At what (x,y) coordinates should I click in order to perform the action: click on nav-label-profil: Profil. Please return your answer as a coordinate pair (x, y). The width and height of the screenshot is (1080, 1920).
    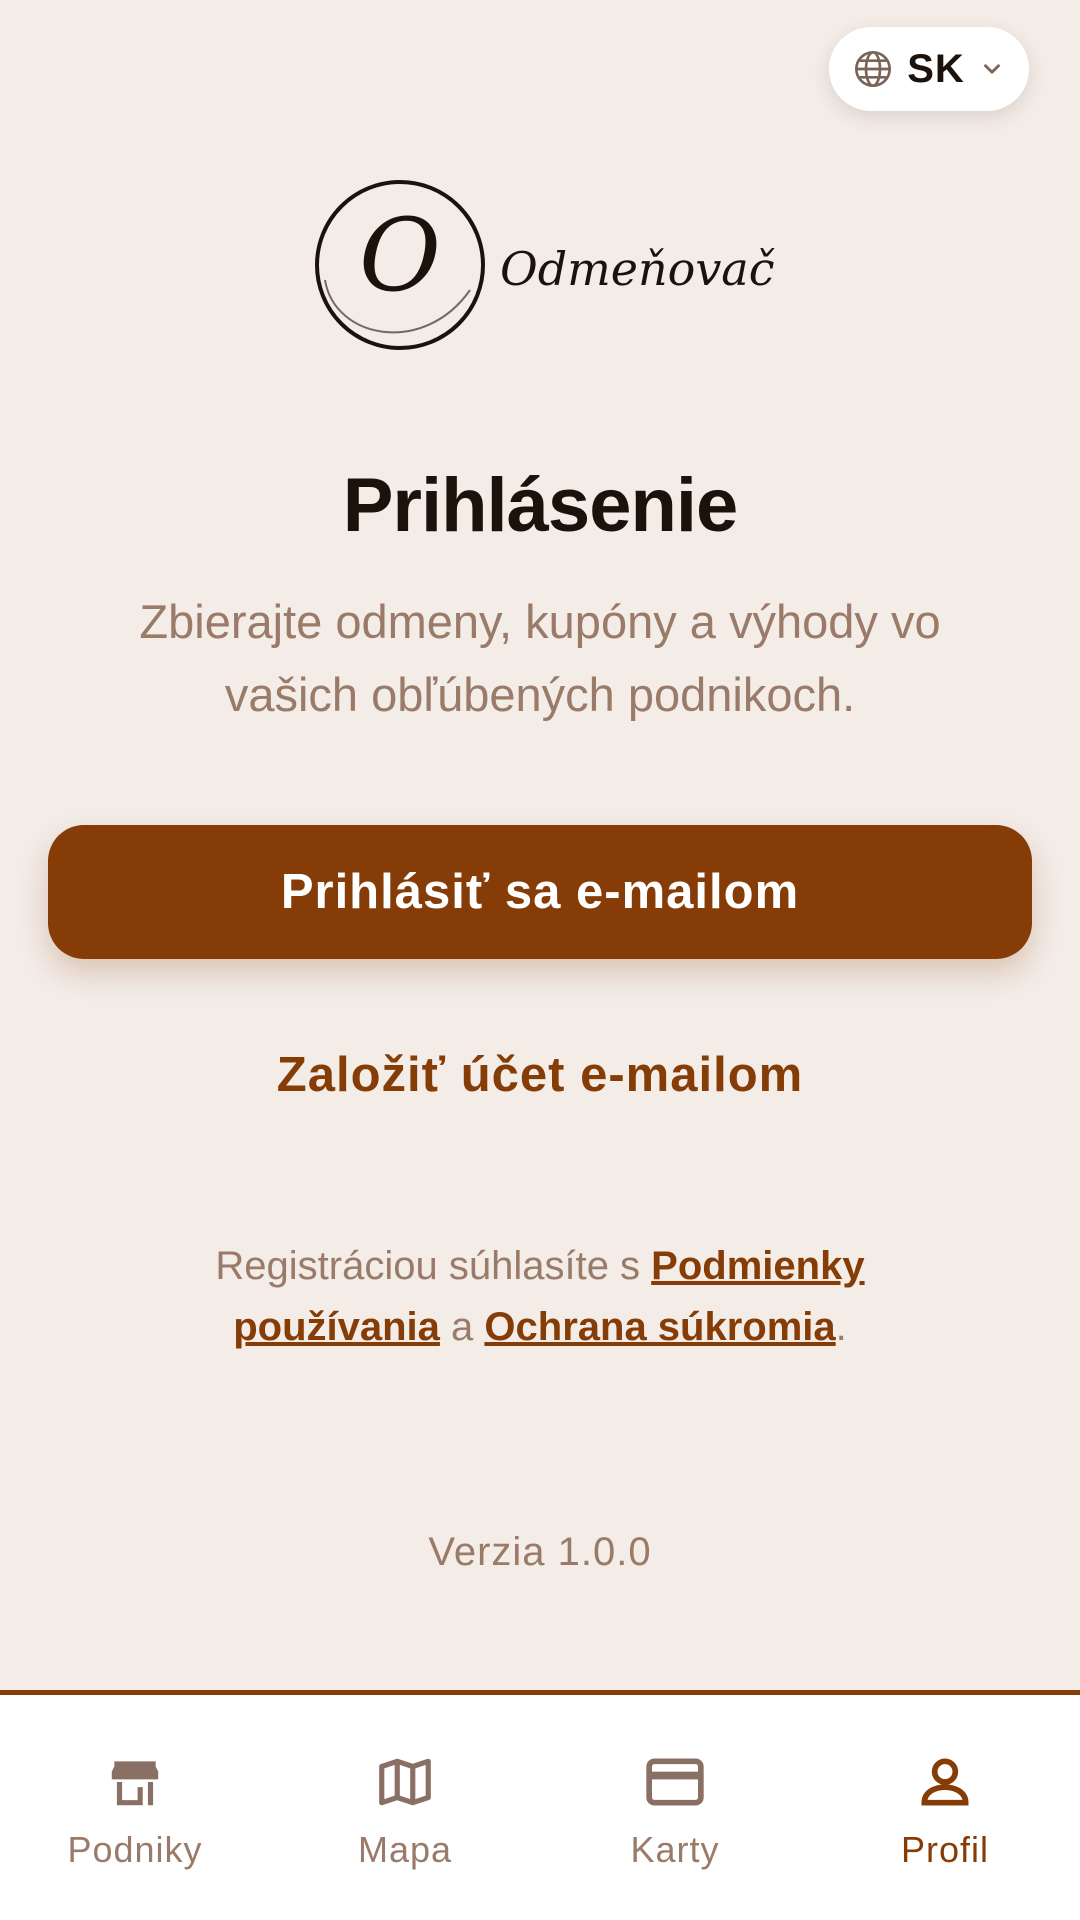
    Looking at the image, I should click on (945, 1849).